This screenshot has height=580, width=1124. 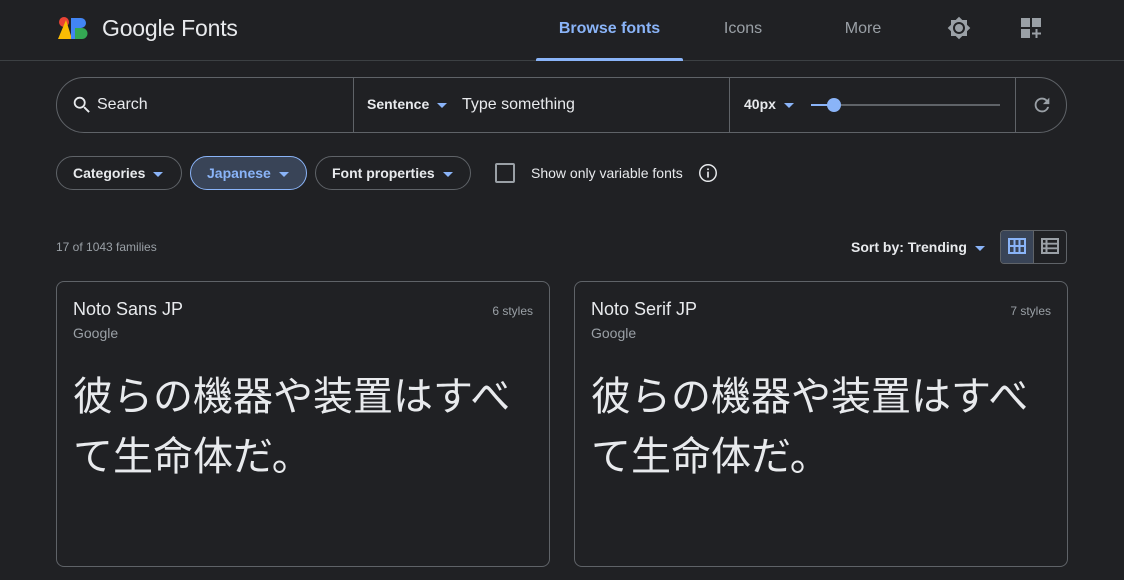 I want to click on list-view-icon, so click(x=1050, y=246).